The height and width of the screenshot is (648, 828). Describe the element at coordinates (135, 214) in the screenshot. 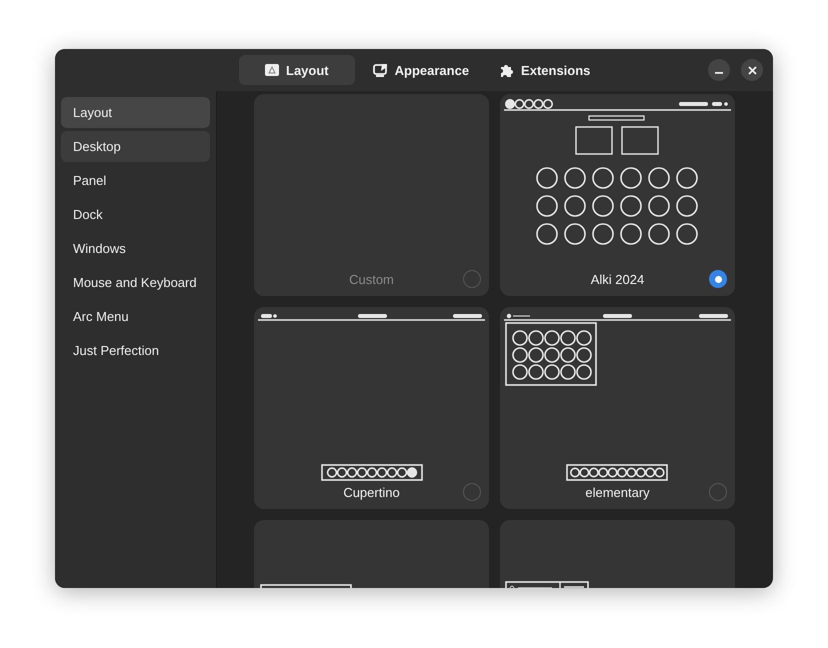

I see `sidebar-item: Dock` at that location.